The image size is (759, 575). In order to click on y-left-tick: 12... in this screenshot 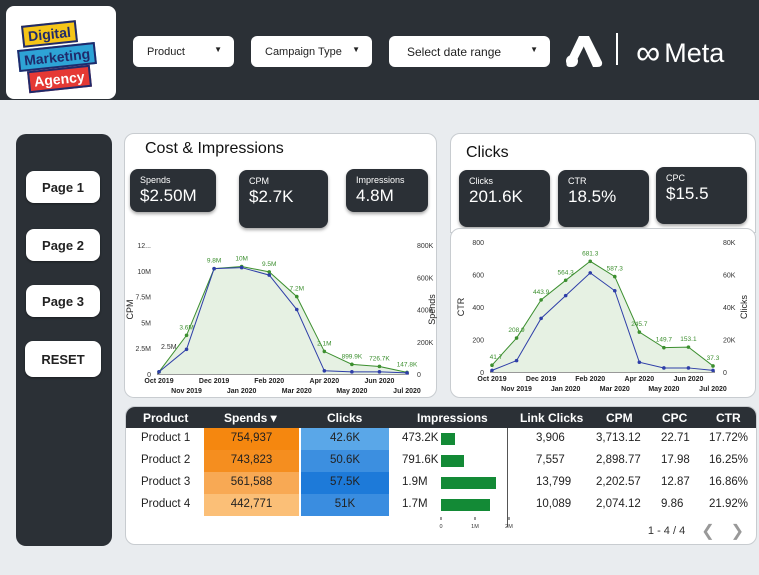, I will do `click(144, 246)`.